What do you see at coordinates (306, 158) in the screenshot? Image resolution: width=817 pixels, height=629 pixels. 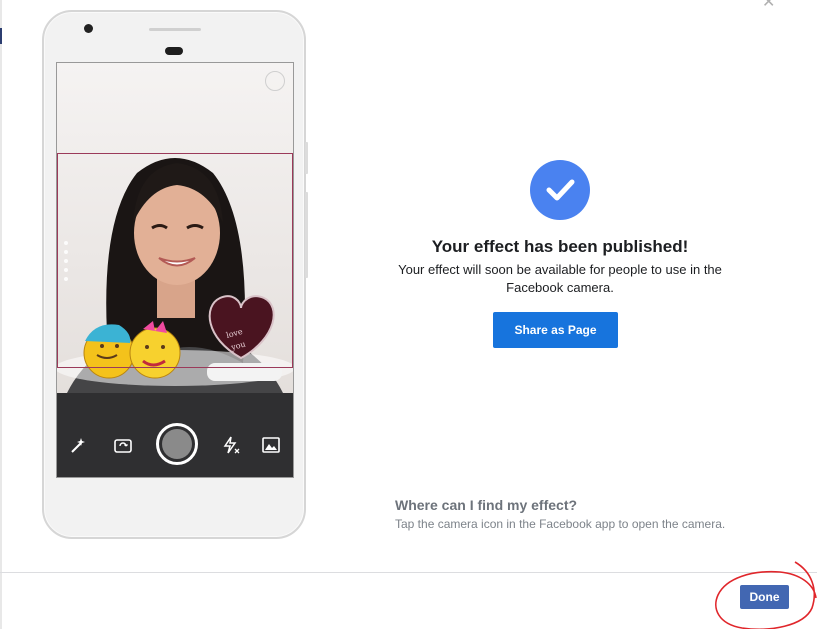 I see `phone-side-button` at bounding box center [306, 158].